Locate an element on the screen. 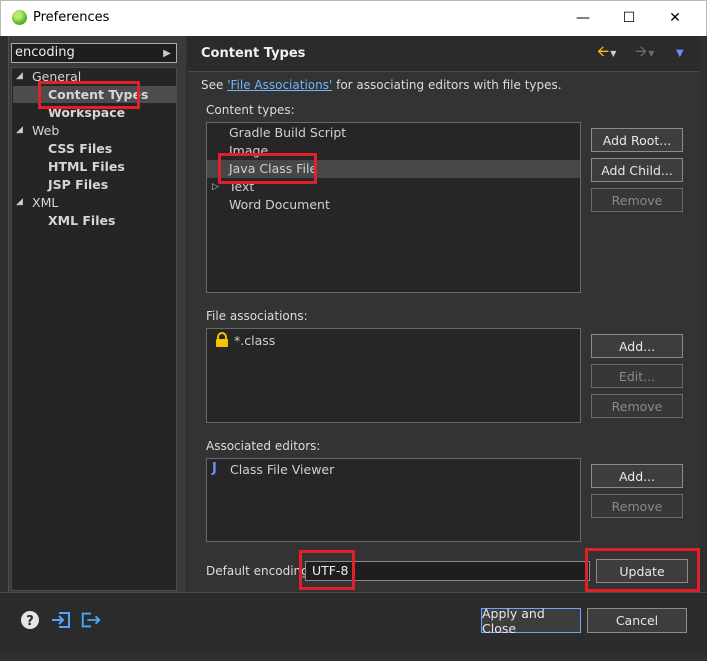  intro-suffix: for associating editors with file types. is located at coordinates (447, 85).